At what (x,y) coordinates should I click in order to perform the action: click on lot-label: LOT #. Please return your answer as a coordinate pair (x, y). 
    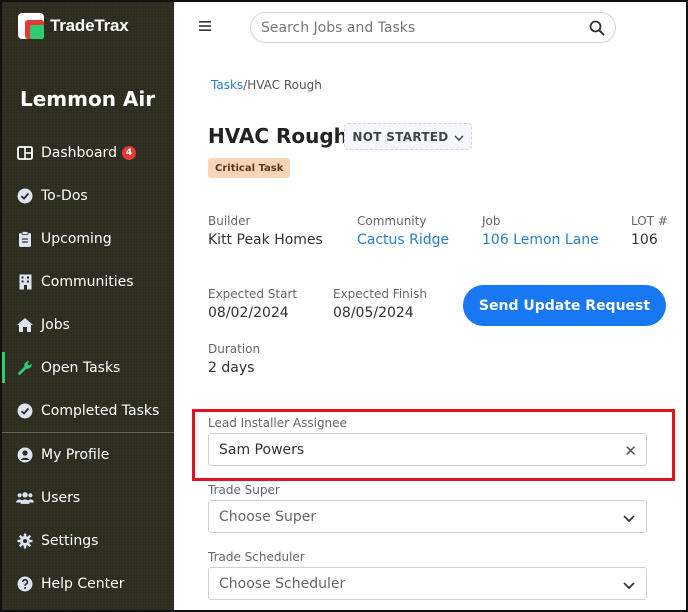
    Looking at the image, I should click on (649, 221).